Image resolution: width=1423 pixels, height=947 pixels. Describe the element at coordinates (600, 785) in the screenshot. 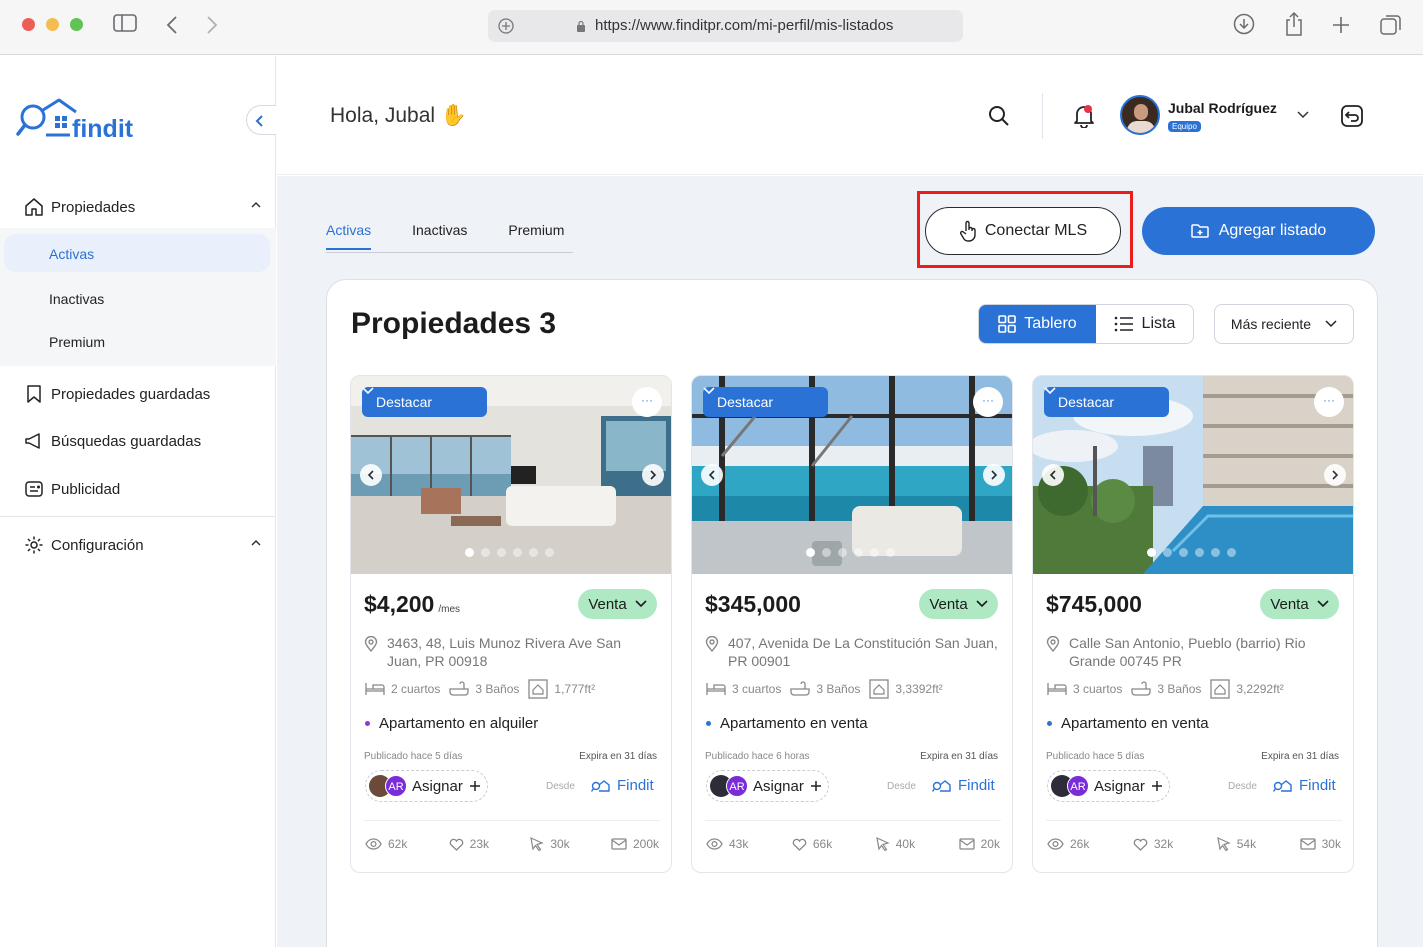

I see `findit-mini-icon` at that location.